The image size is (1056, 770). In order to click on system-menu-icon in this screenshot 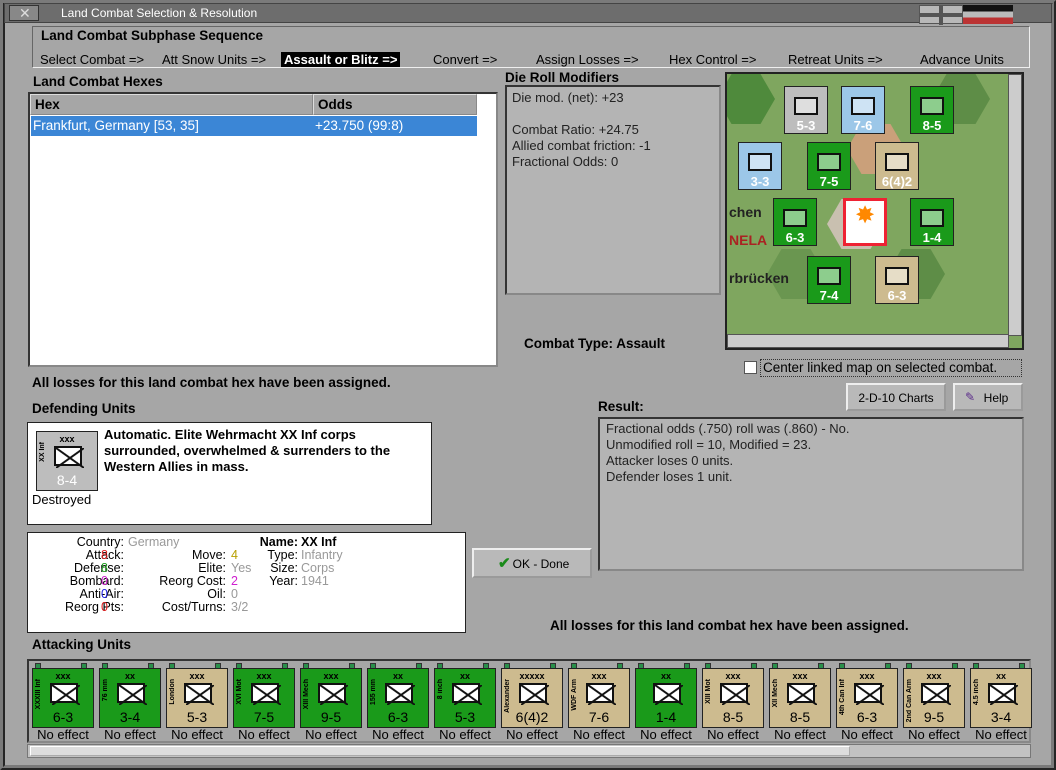, I will do `click(24, 13)`.